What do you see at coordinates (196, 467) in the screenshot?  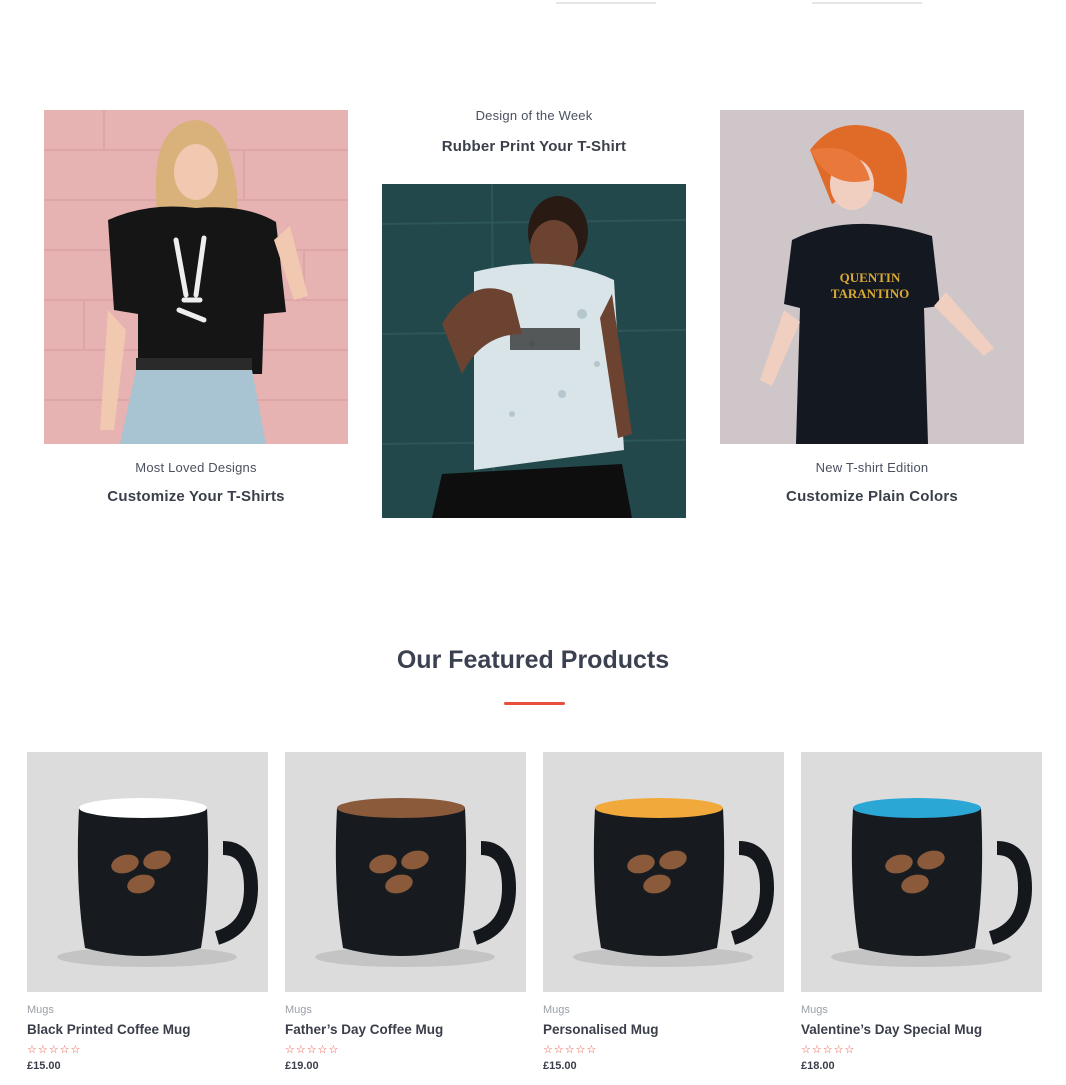 I see `promo-eyebrow: Most Loved Designs` at bounding box center [196, 467].